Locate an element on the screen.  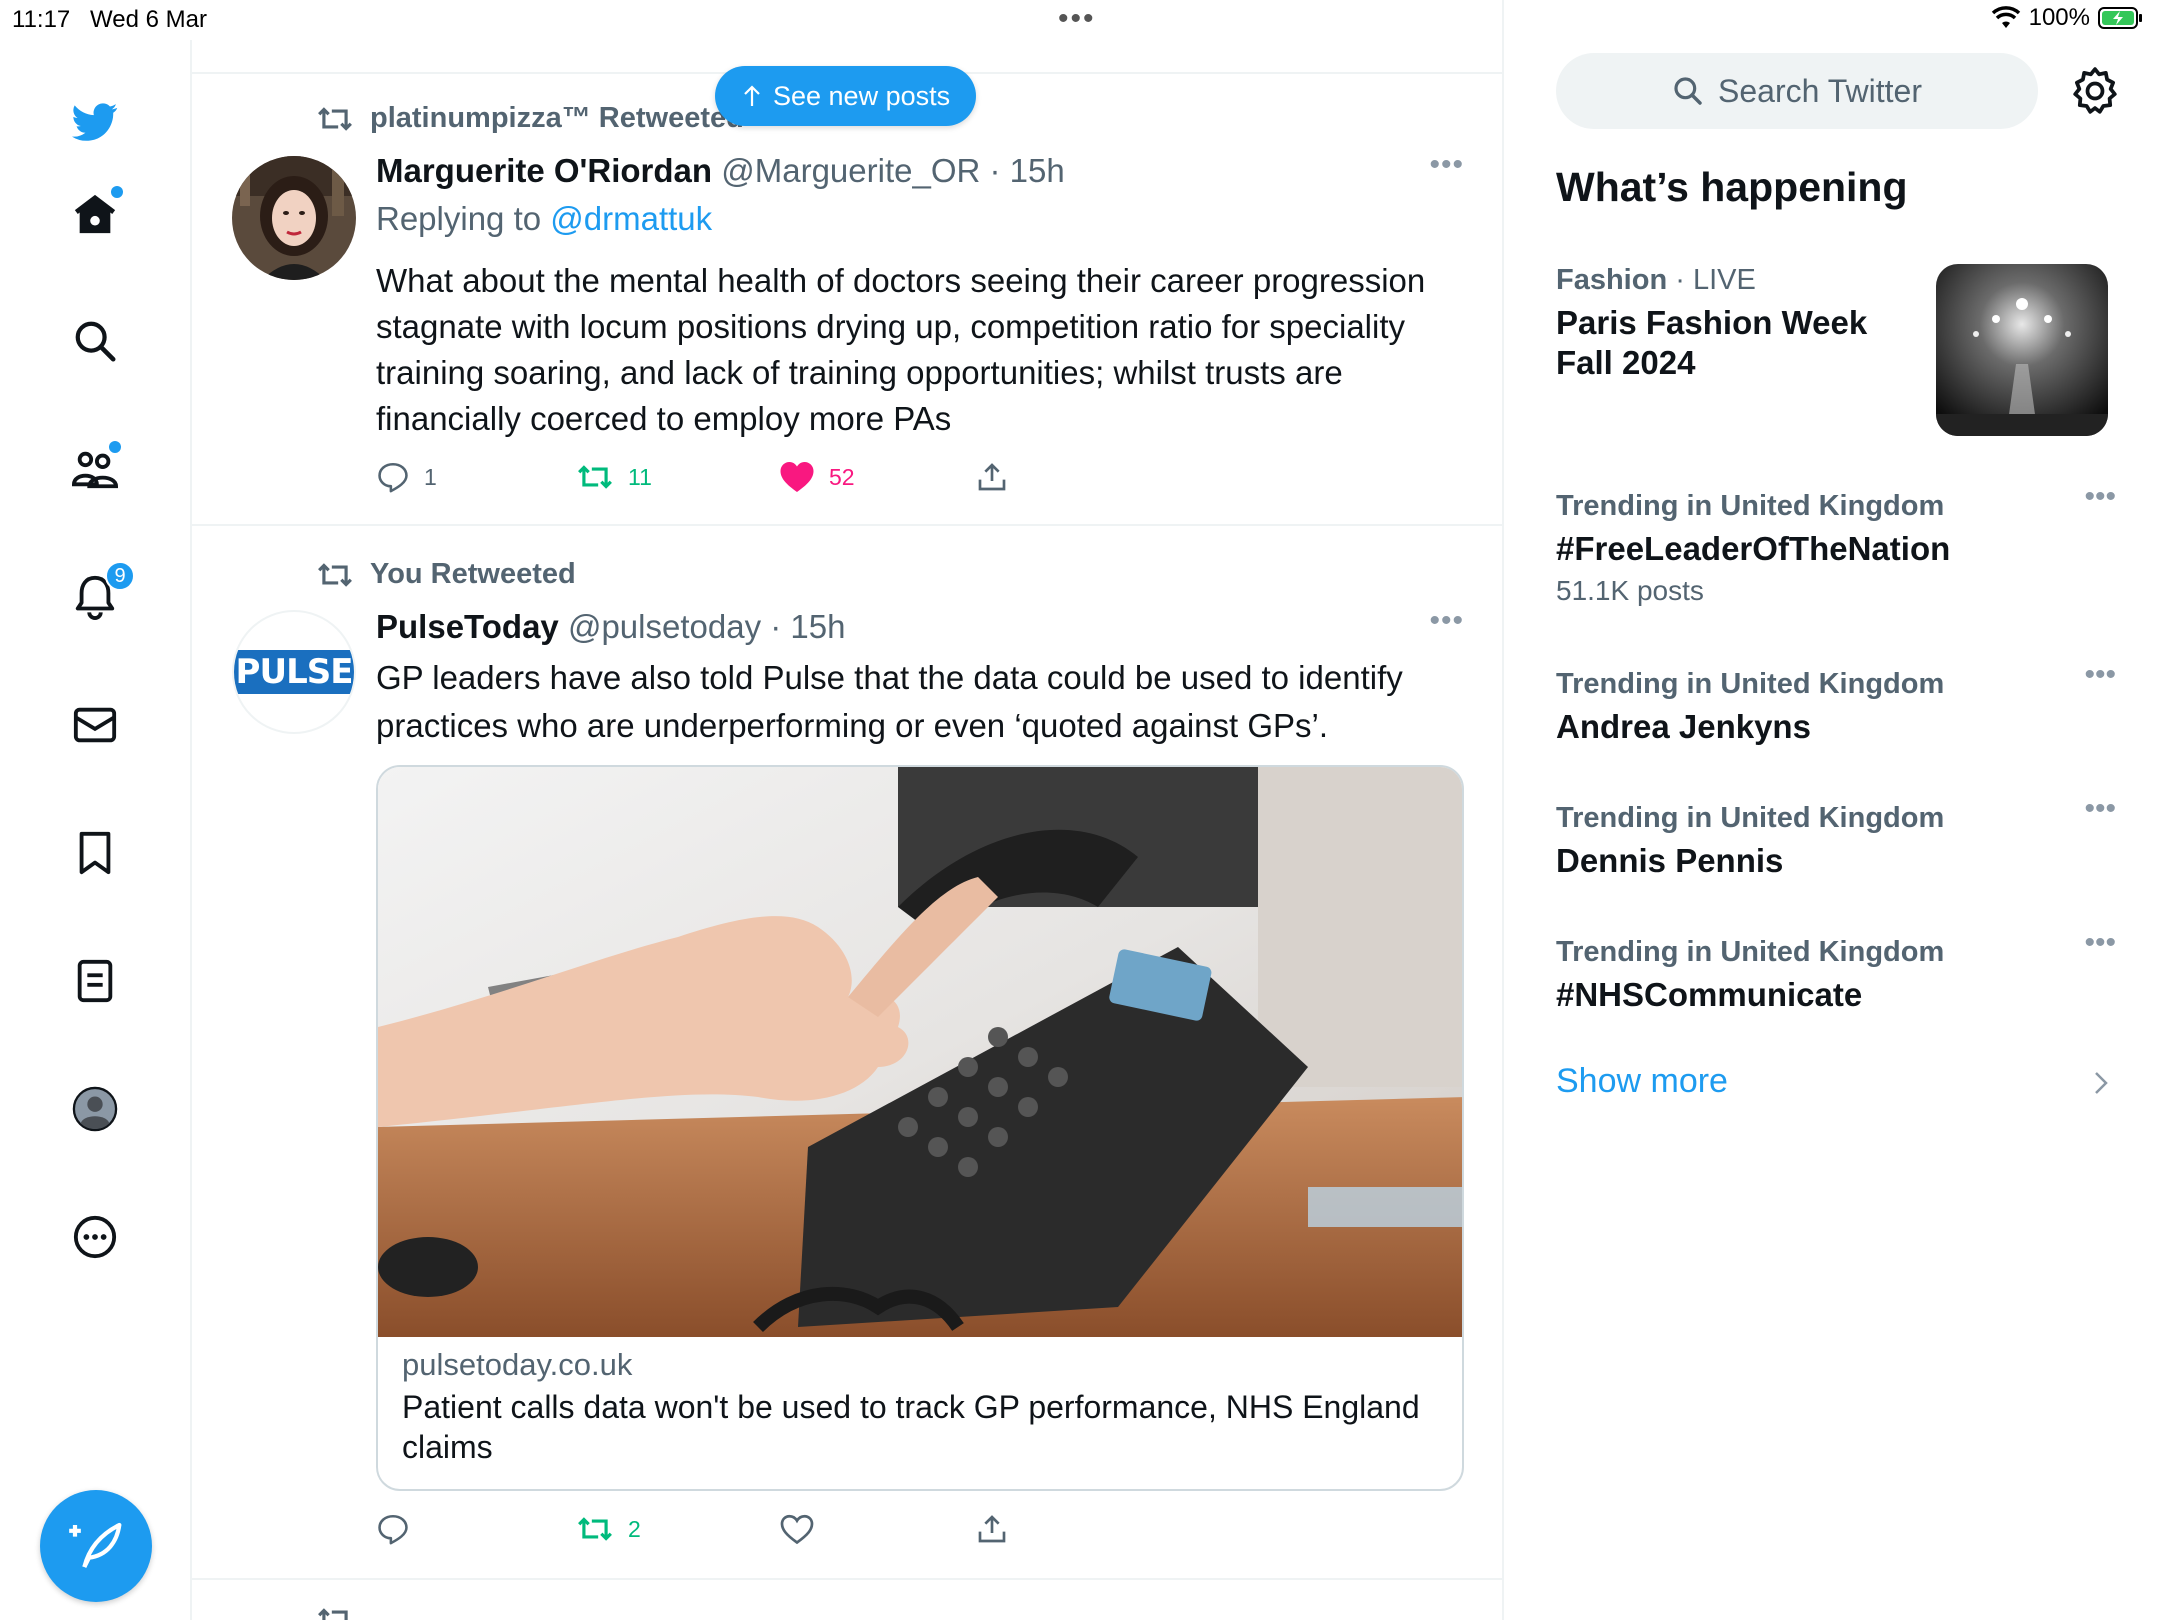
replying-to: Replying to @drmattuk is located at coordinates (544, 219).